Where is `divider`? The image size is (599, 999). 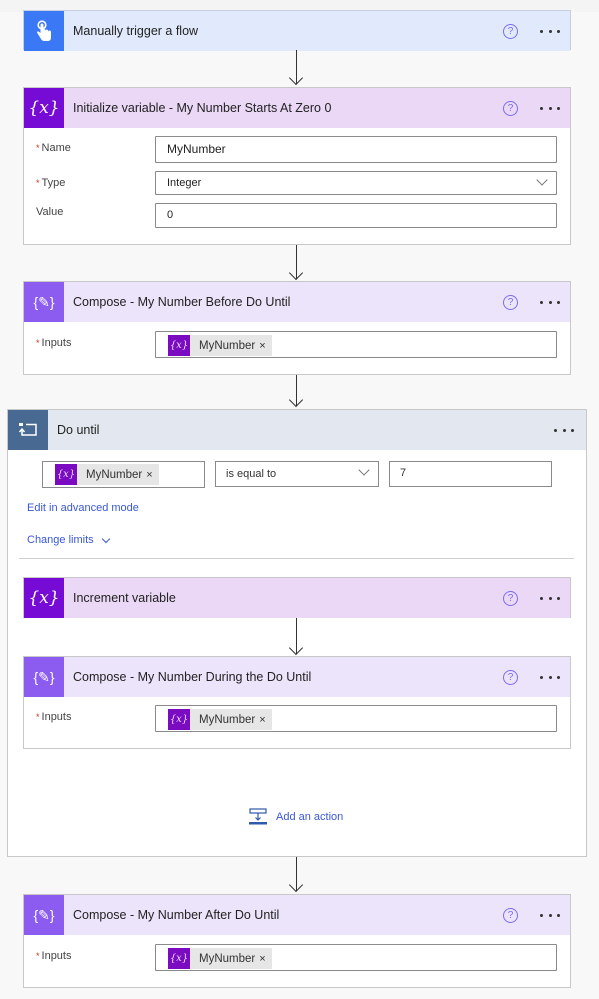 divider is located at coordinates (296, 558).